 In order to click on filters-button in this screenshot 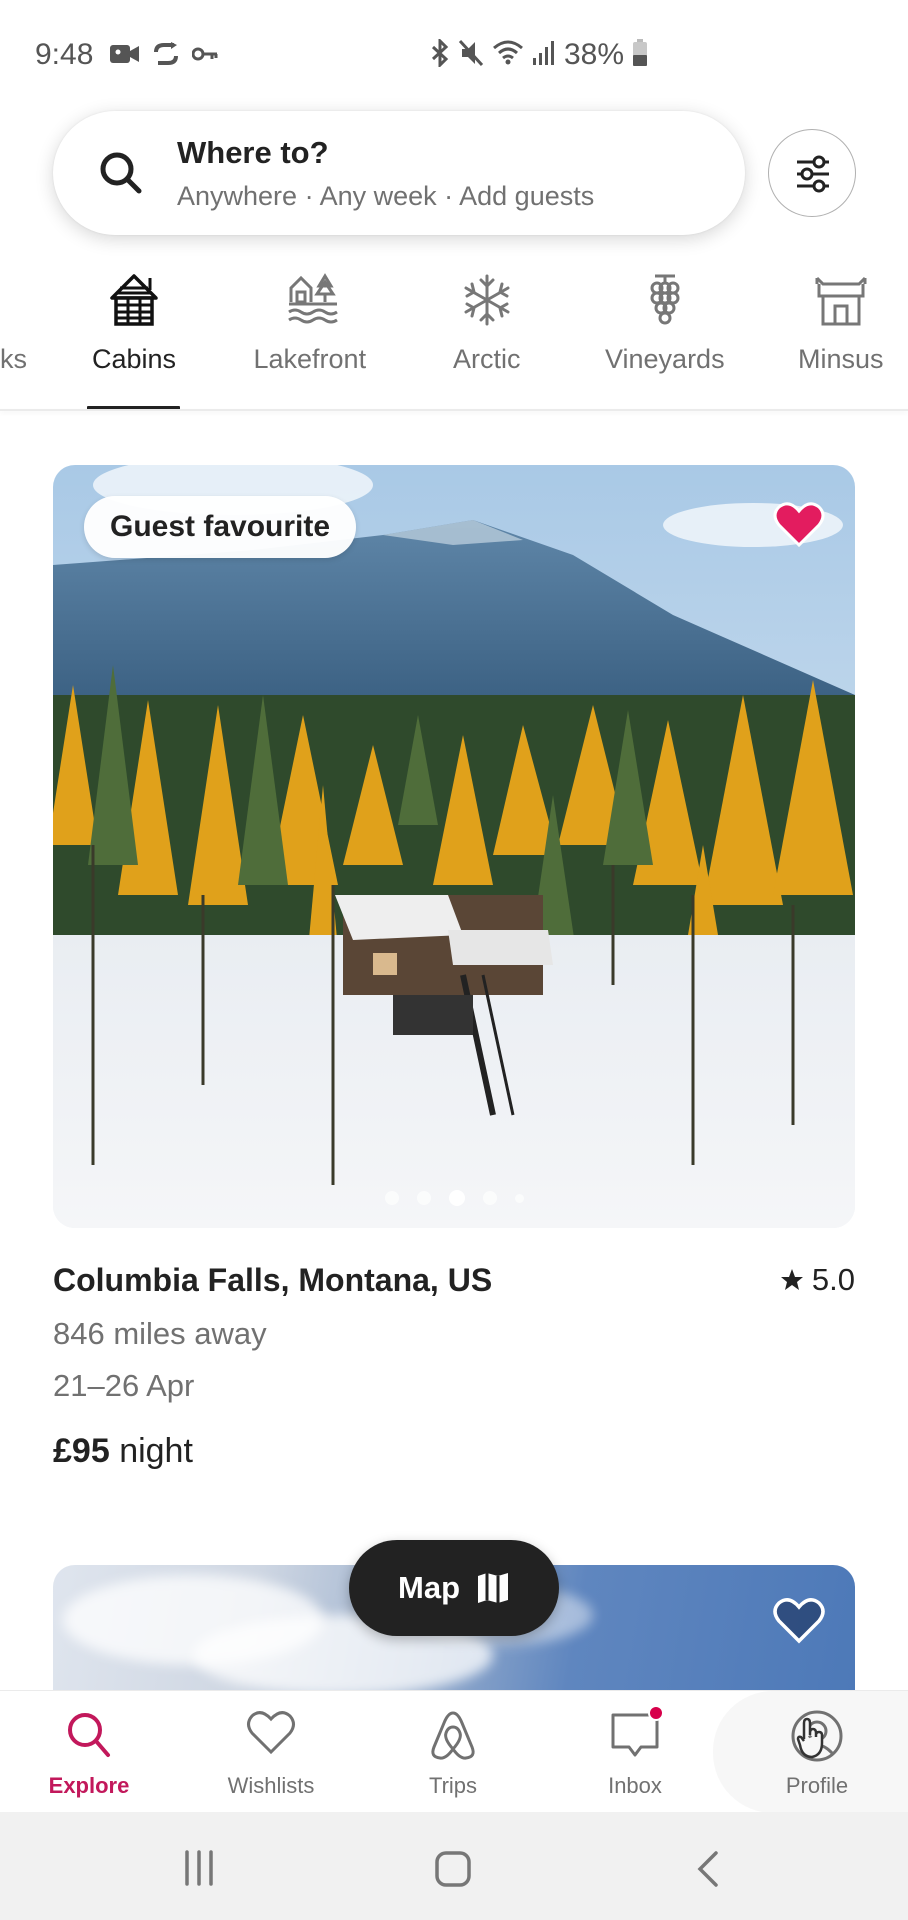, I will do `click(812, 173)`.